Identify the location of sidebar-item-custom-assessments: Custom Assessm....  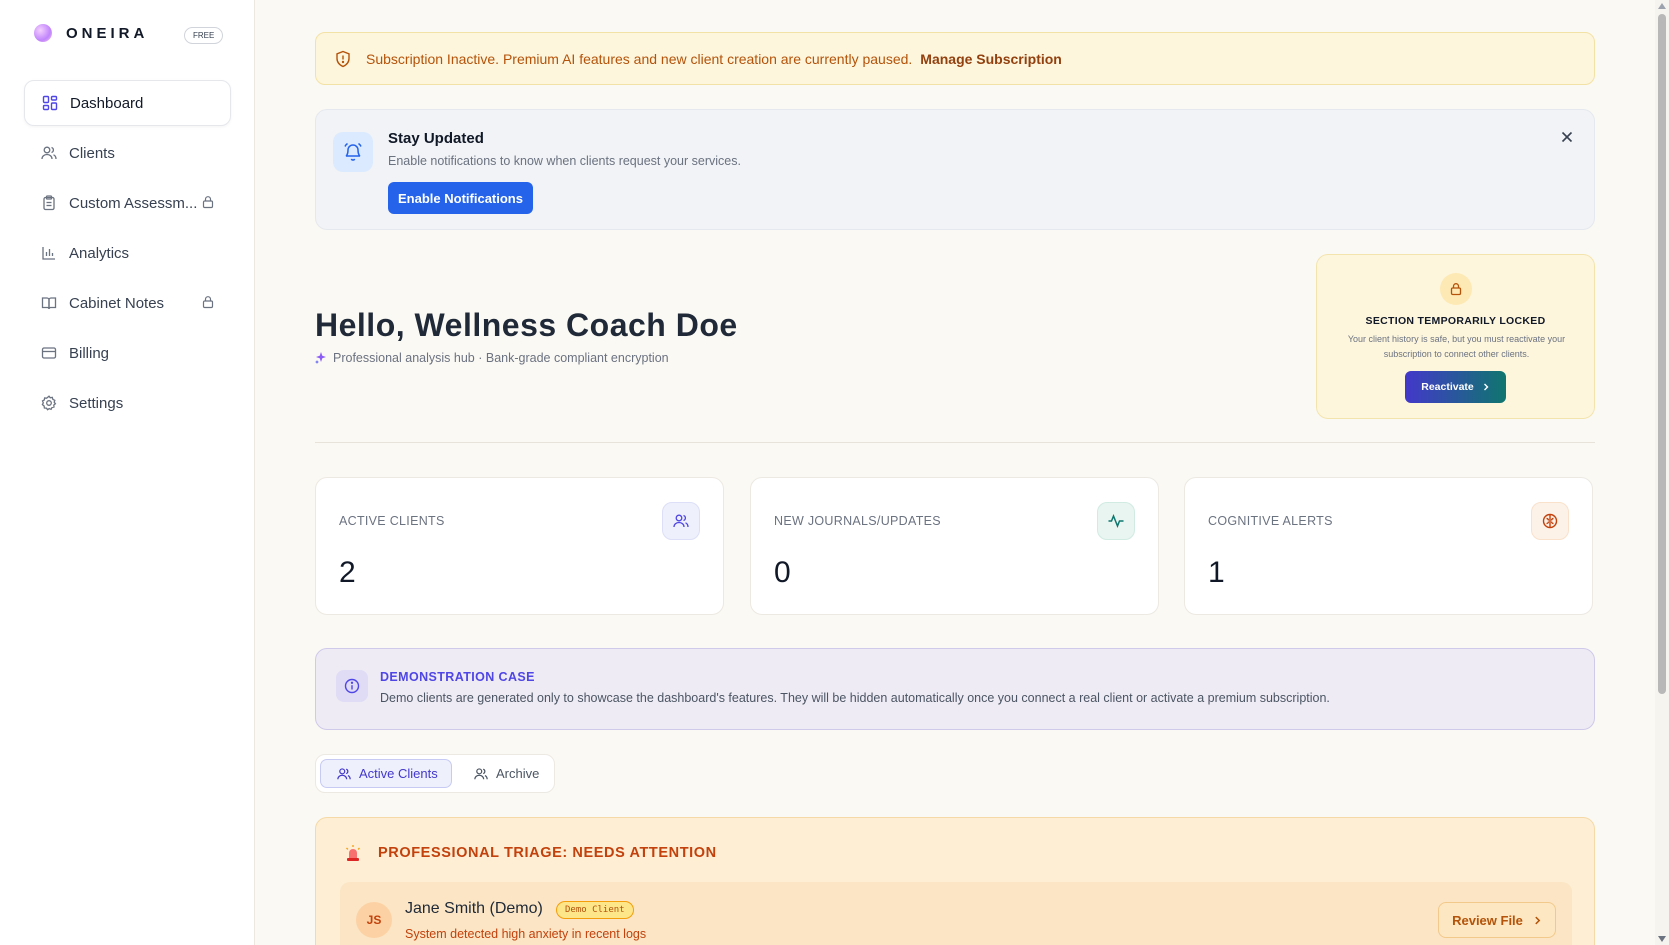
(127, 203).